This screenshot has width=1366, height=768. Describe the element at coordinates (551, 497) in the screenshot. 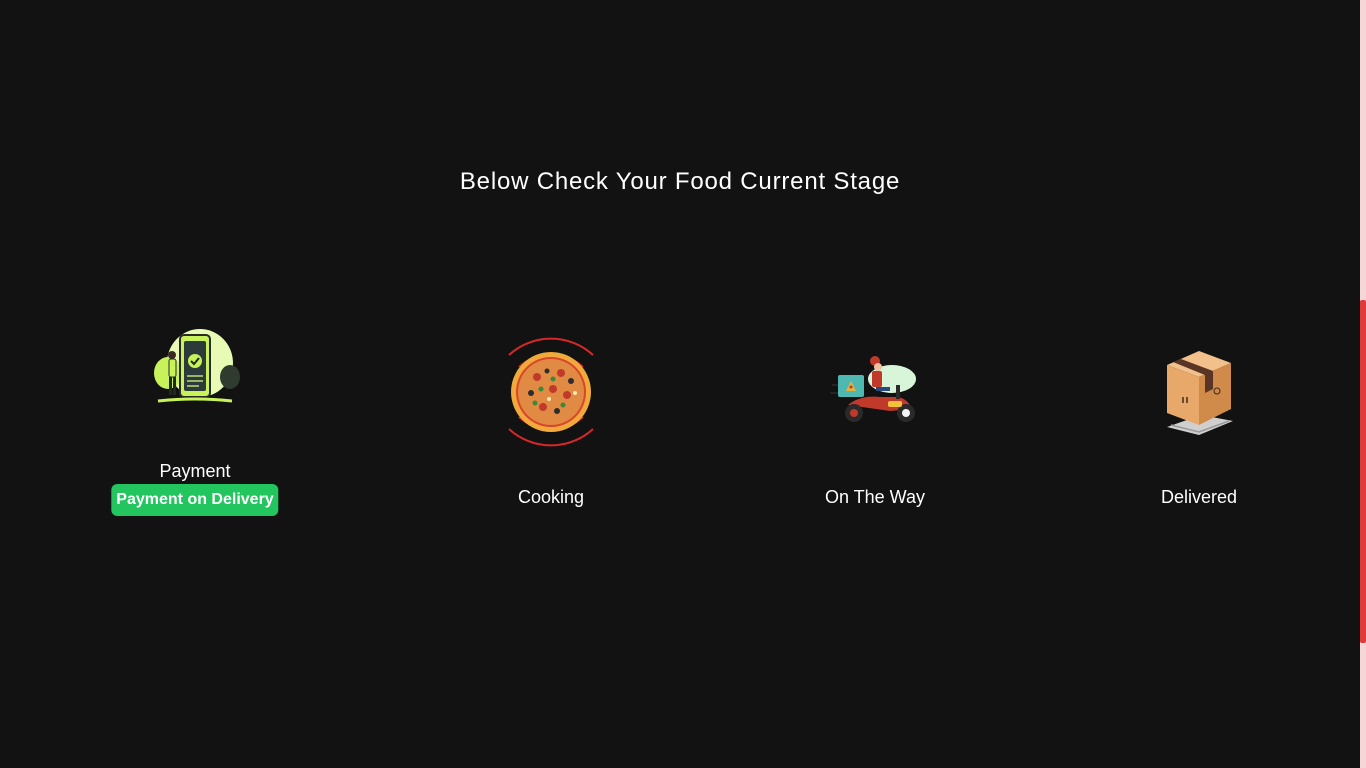

I see `stage-label-cooking: Cooking` at that location.